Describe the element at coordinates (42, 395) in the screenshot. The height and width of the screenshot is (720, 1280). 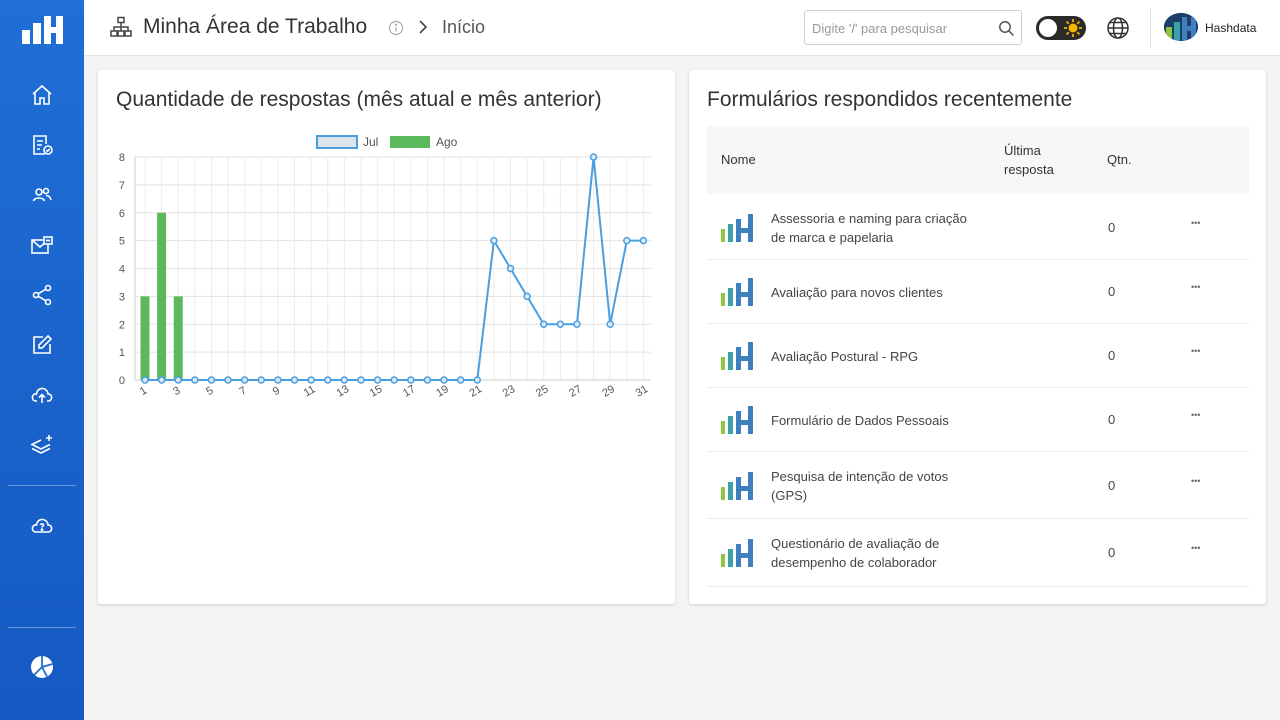
I see `cloud-upload-icon` at that location.